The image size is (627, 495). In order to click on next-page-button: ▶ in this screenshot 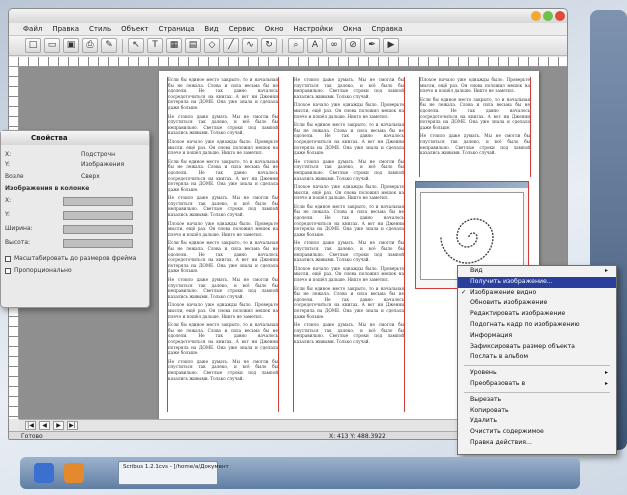, I will do `click(58, 425)`.